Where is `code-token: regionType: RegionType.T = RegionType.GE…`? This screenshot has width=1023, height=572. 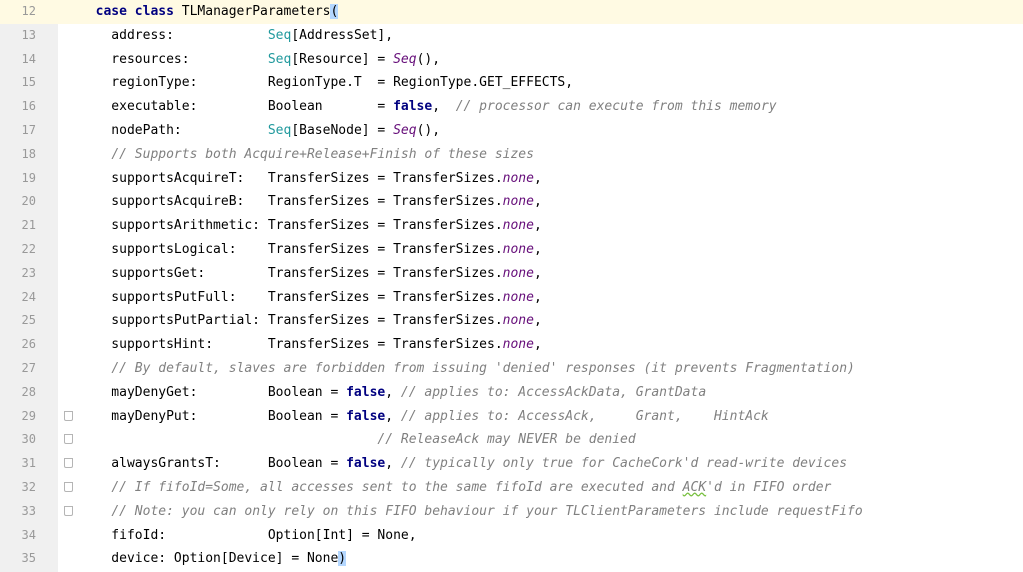
code-token: regionType: RegionType.T = RegionType.GE… is located at coordinates (327, 83).